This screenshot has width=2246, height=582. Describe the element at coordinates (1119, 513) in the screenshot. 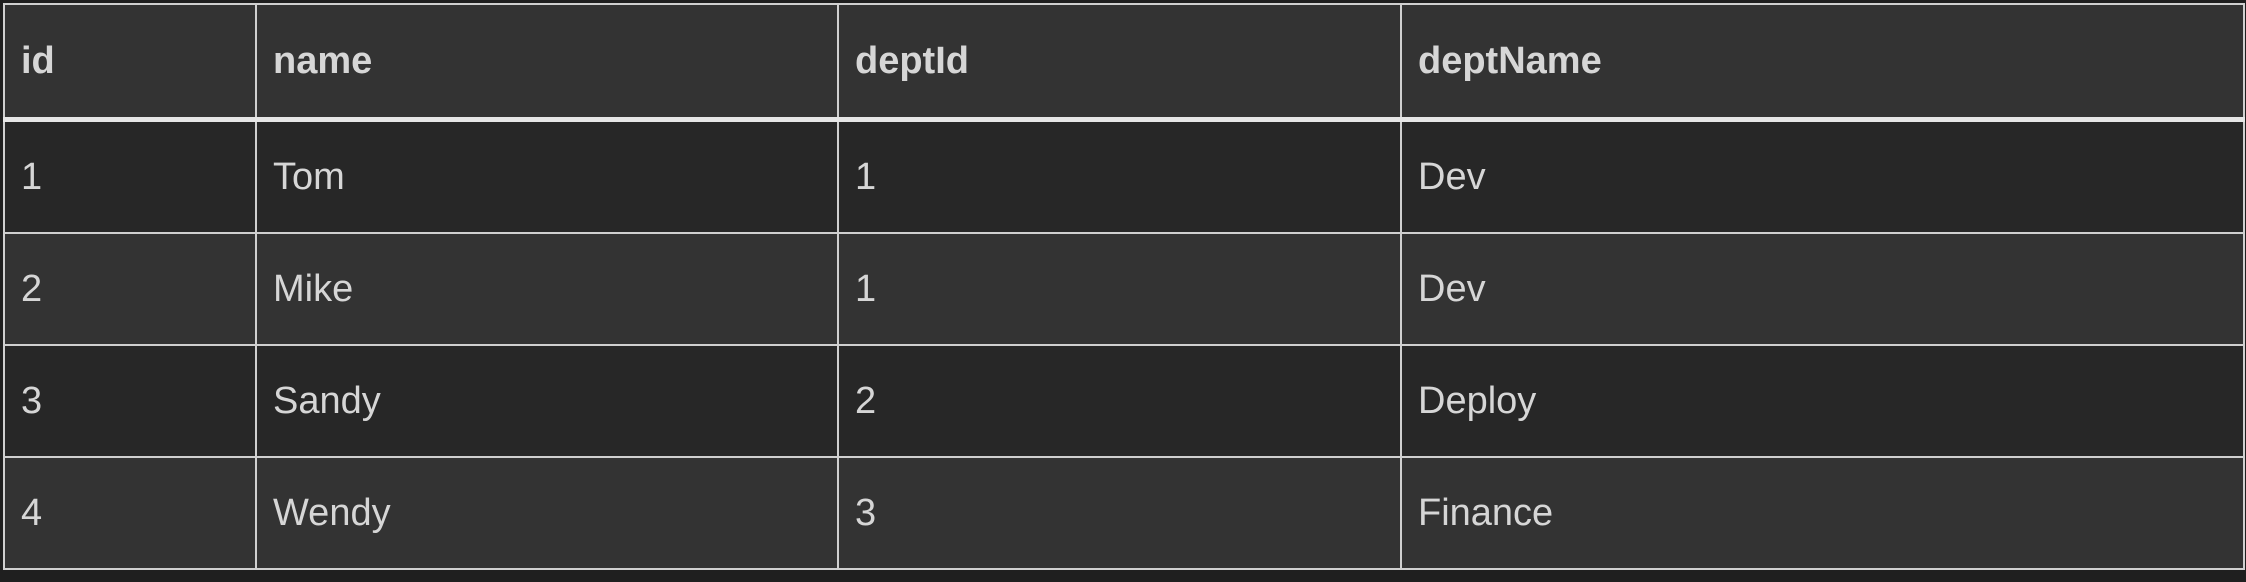

I see `cell-deptid: 3` at that location.